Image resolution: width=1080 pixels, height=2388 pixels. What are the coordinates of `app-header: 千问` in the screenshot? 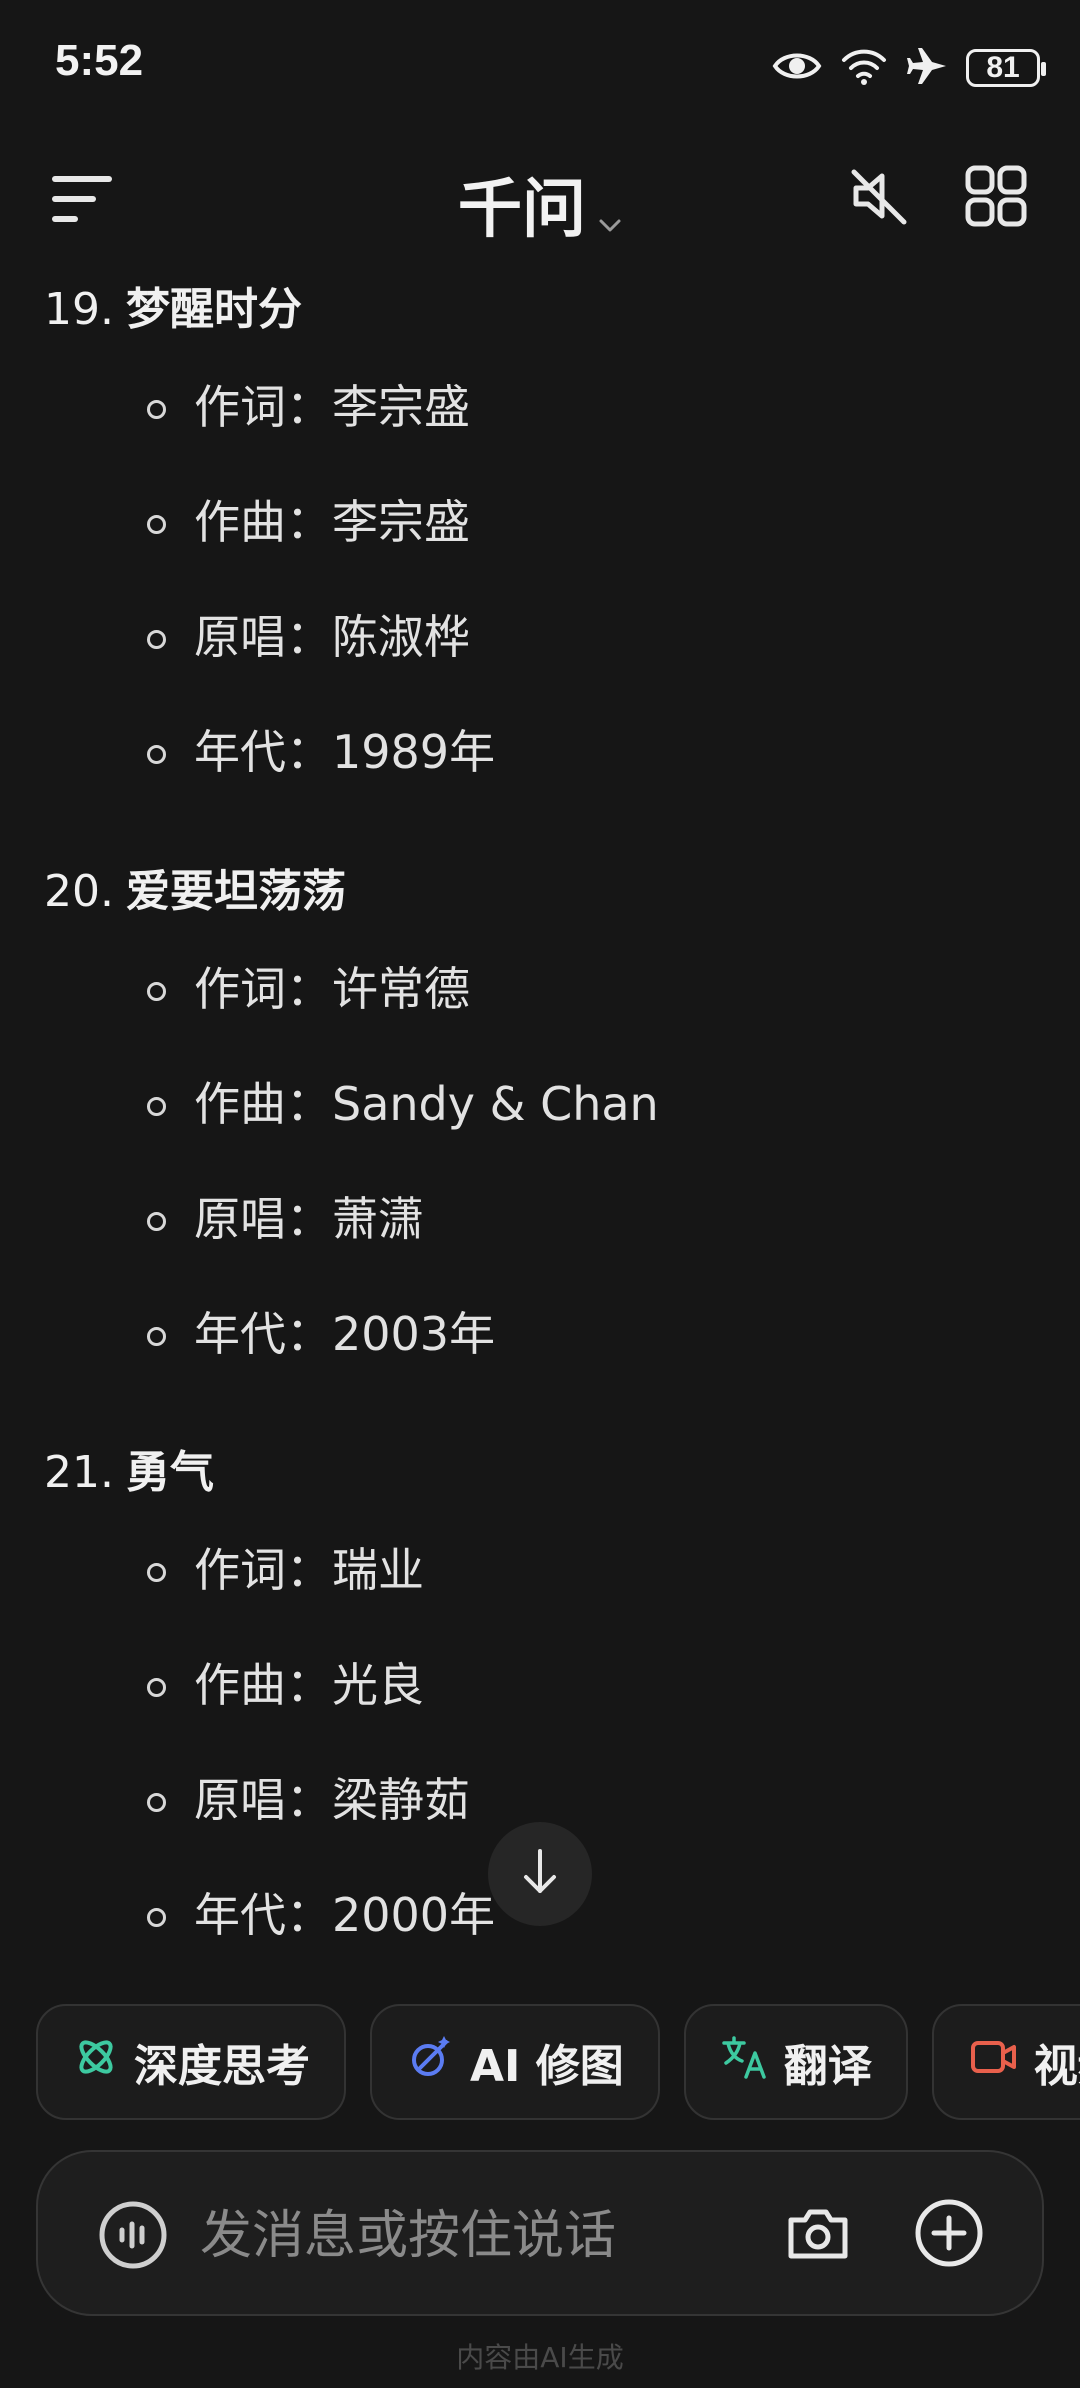 It's located at (540, 200).